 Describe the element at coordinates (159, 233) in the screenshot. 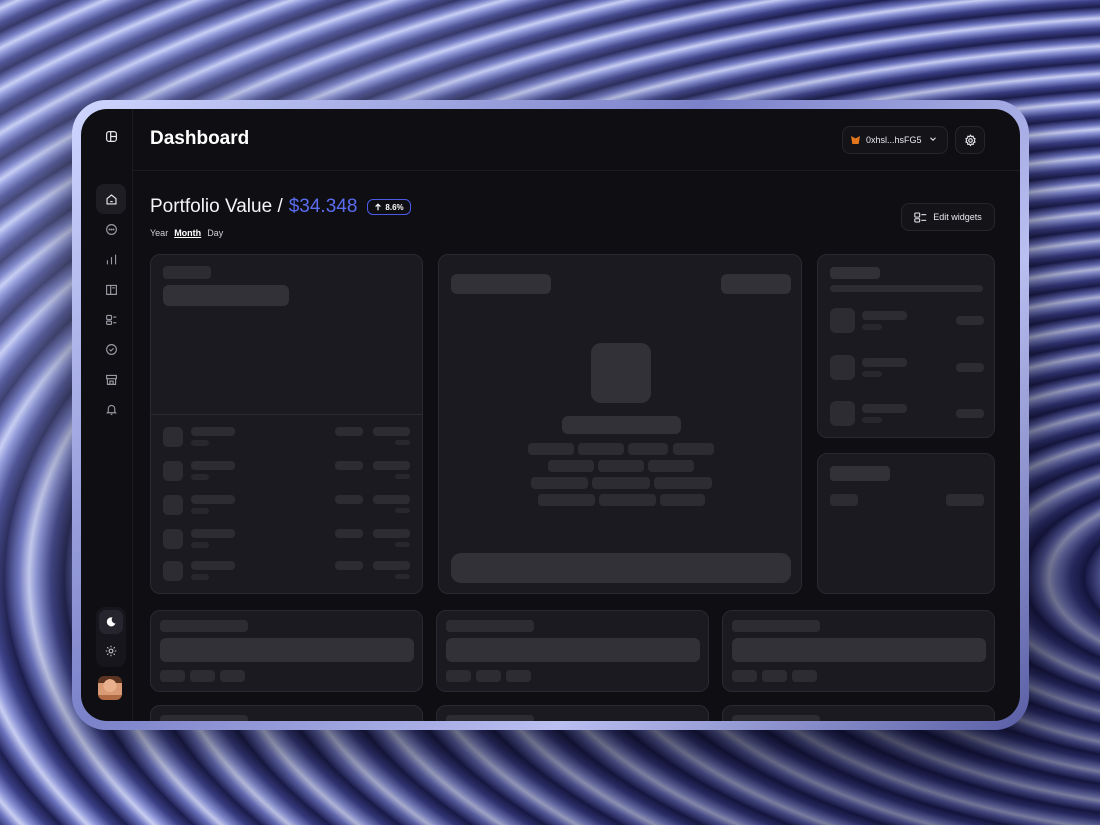

I see `range-year: Year` at that location.